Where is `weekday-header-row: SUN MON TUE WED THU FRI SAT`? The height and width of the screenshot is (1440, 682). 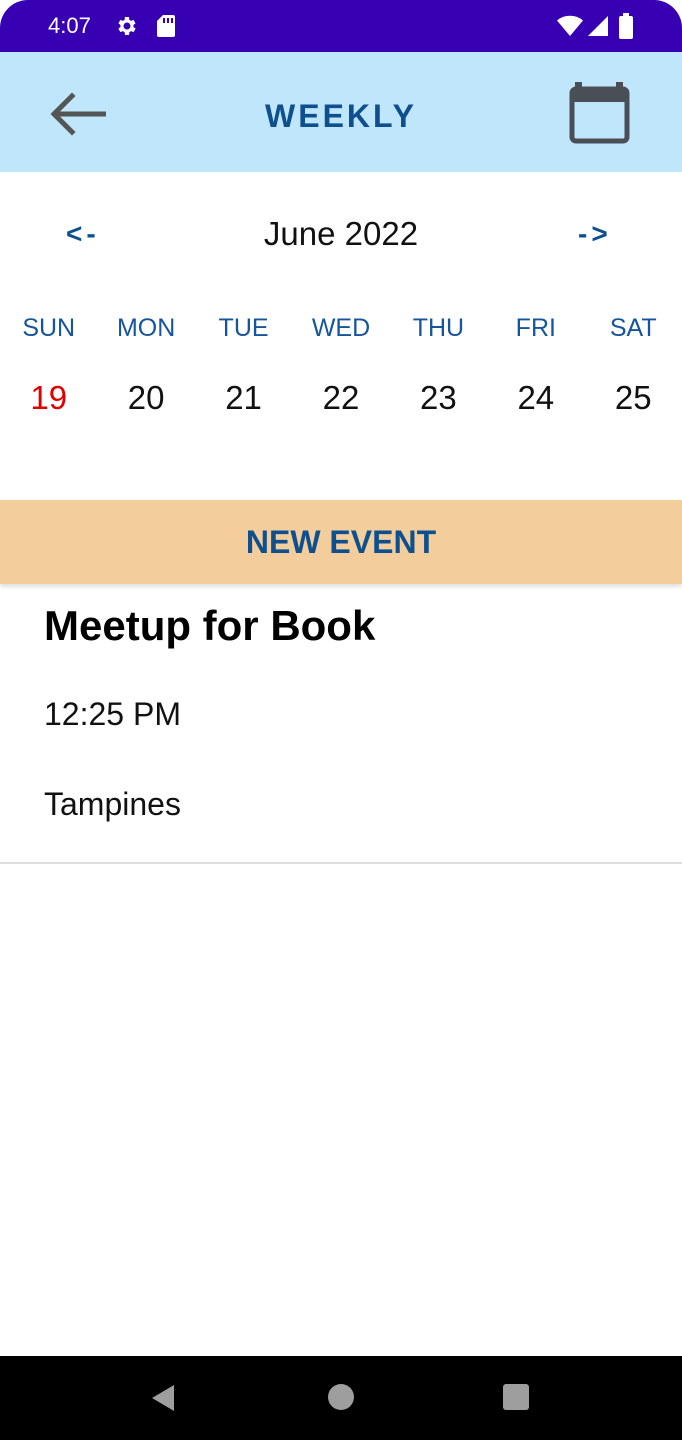 weekday-header-row: SUN MON TUE WED THU FRI SAT is located at coordinates (341, 328).